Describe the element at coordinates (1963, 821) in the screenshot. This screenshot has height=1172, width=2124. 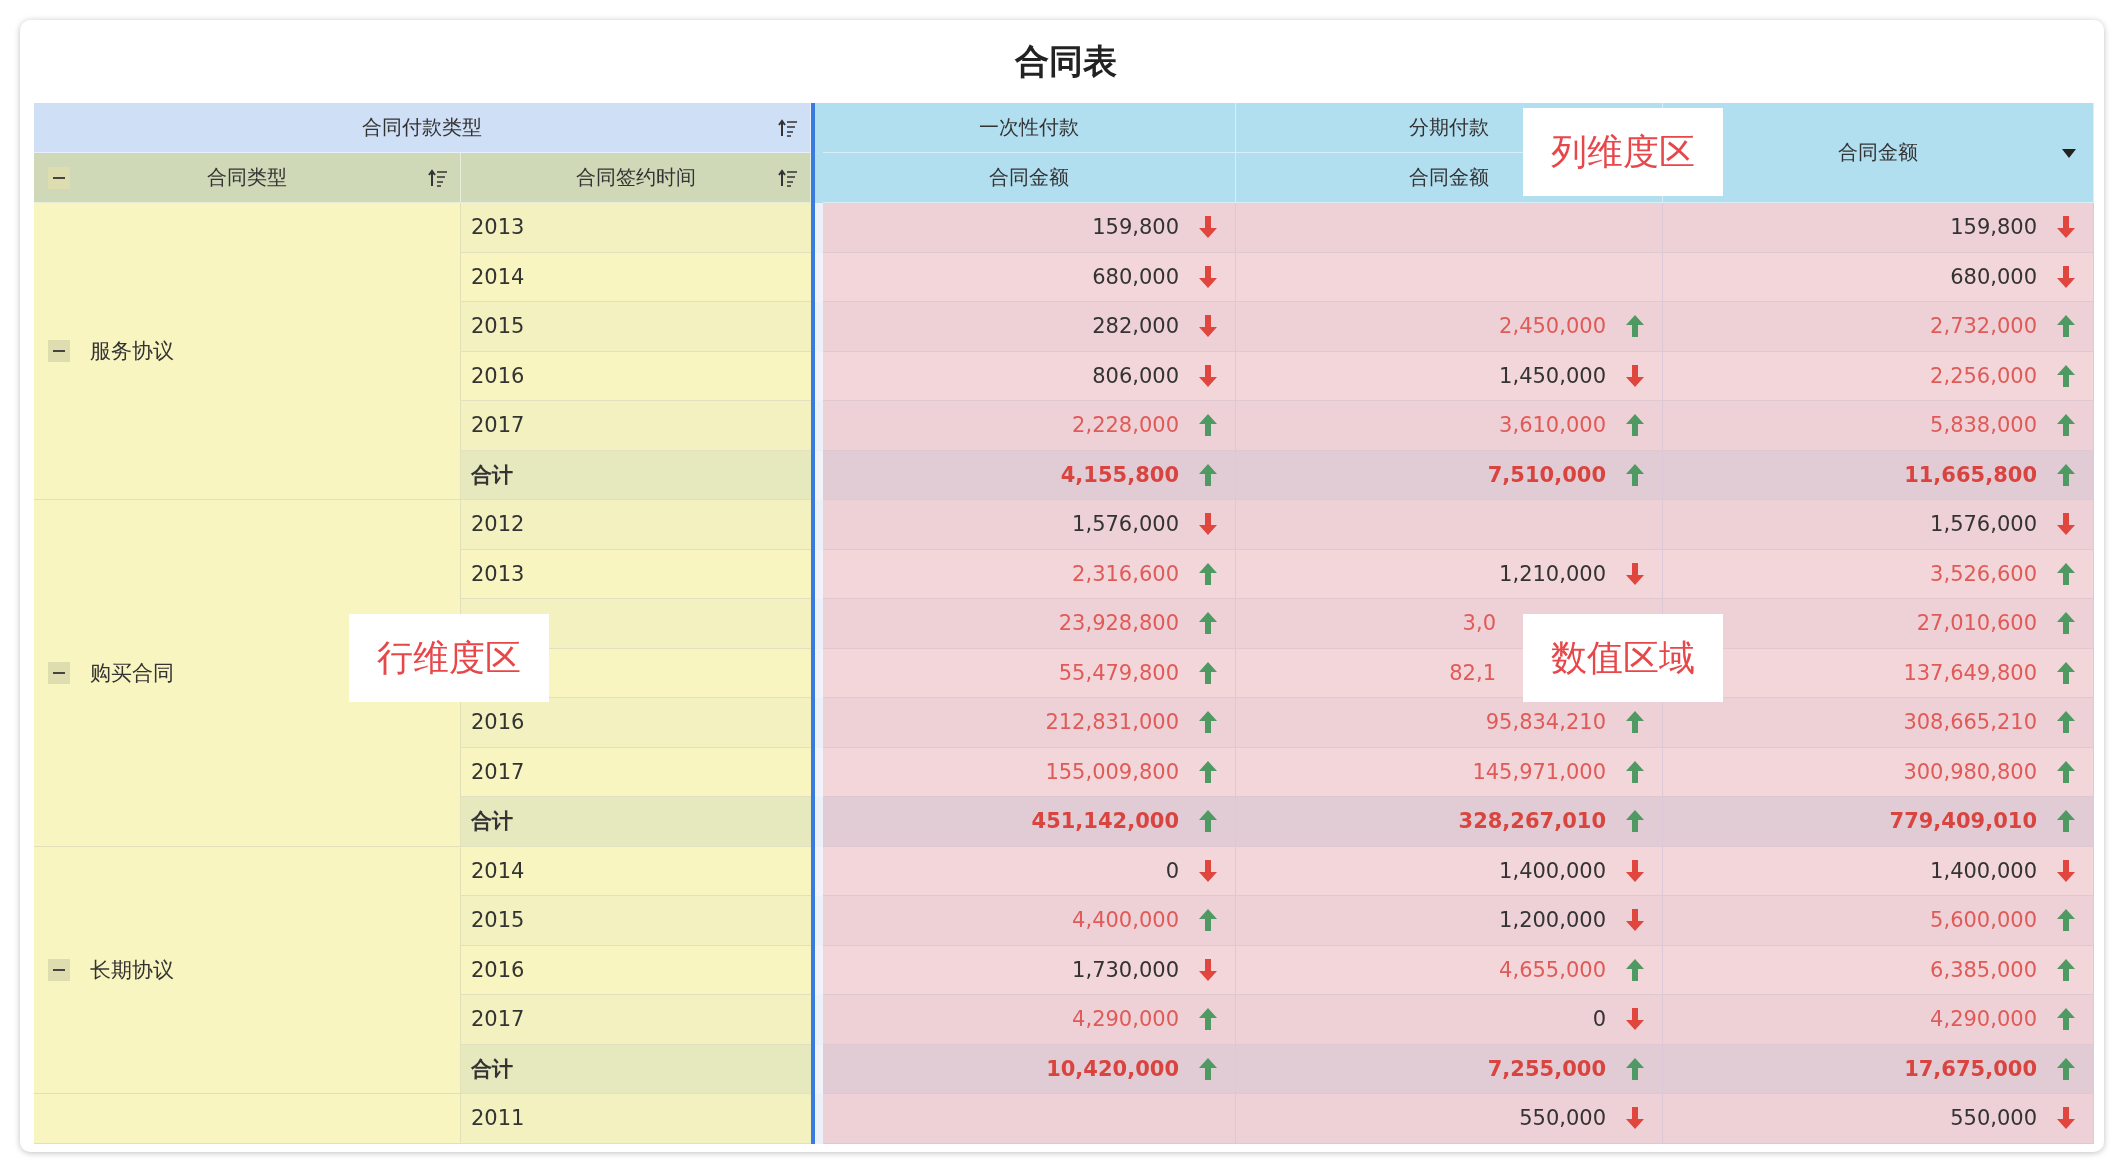
I see `total-value: 779,409,010` at that location.